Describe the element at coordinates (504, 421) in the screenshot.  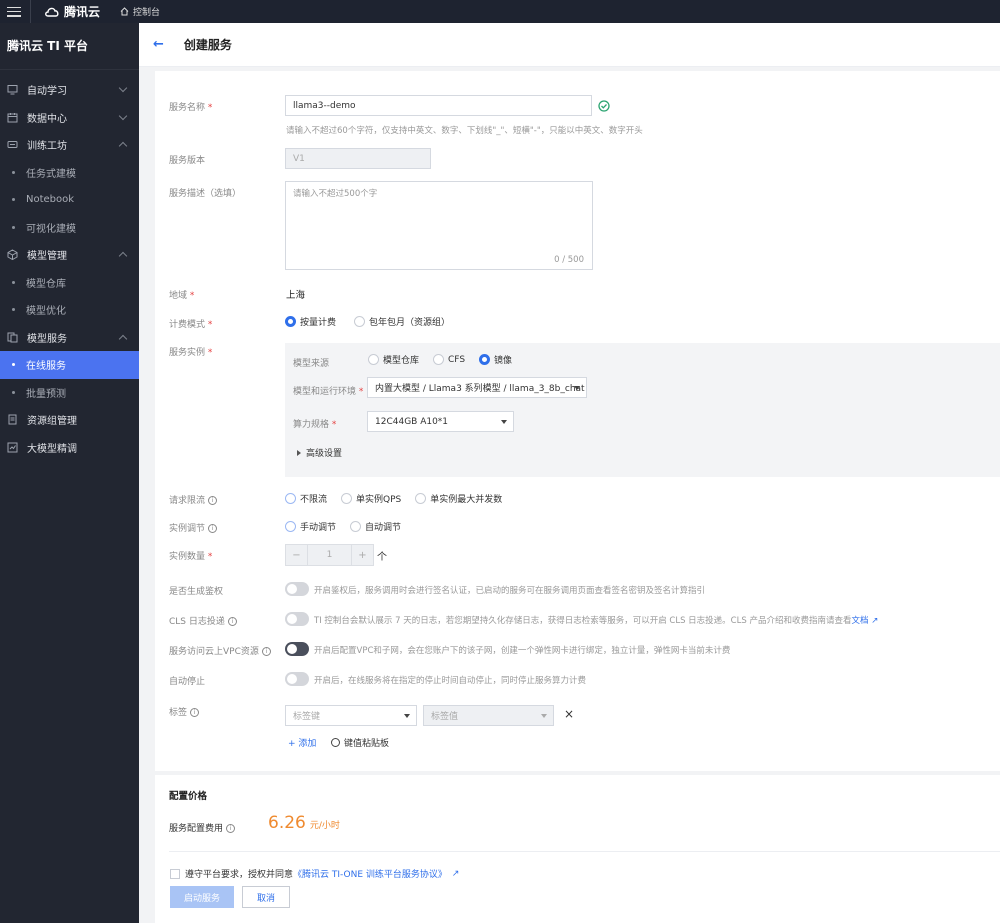
I see `dropdown-arrow-icon` at that location.